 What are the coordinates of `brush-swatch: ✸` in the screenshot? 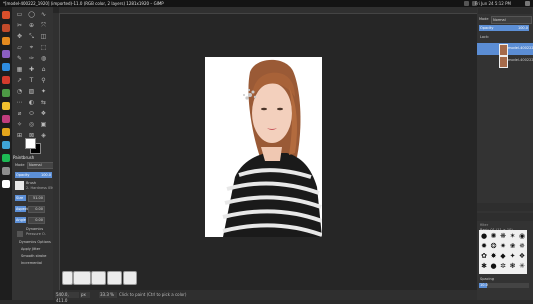 It's located at (494, 256).